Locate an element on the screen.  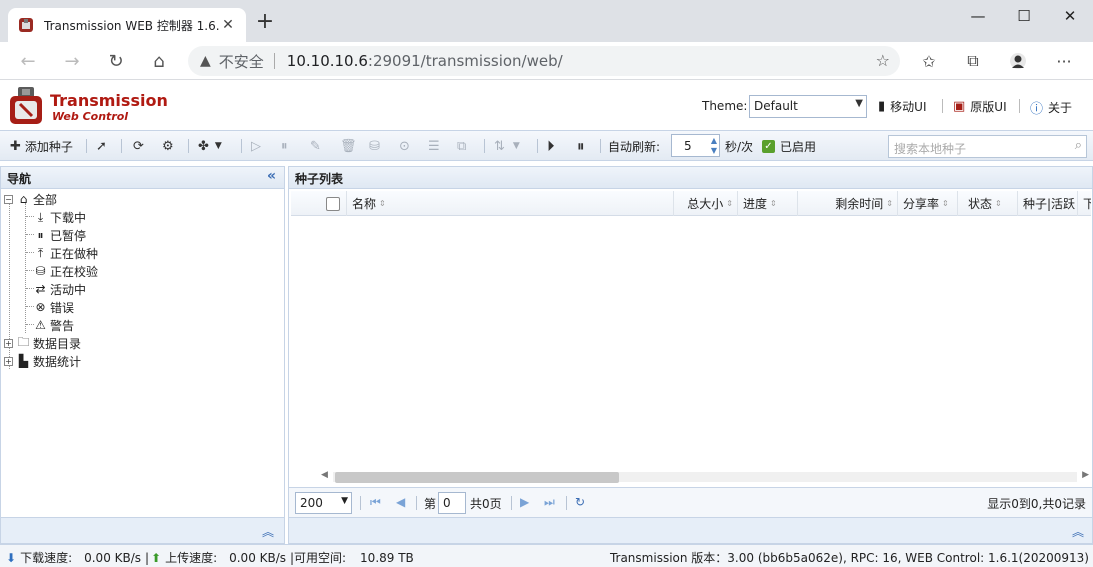
new-tab-button: + is located at coordinates (265, 22).